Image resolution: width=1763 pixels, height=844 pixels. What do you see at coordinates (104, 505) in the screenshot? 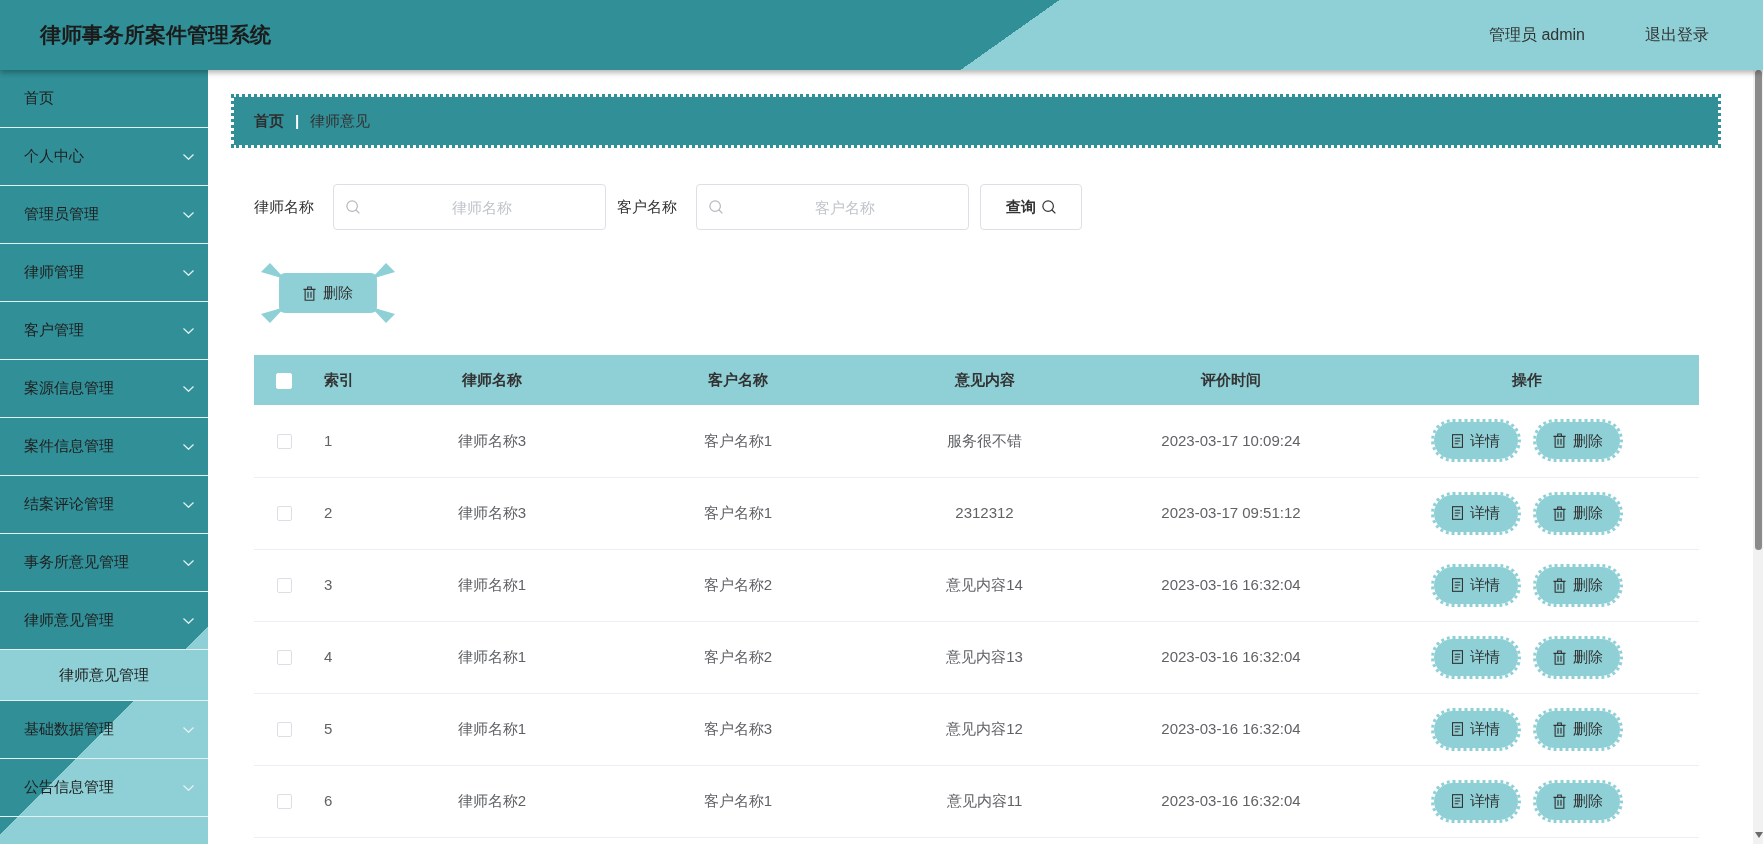
I see `sidebar-item: 结案评论管理` at bounding box center [104, 505].